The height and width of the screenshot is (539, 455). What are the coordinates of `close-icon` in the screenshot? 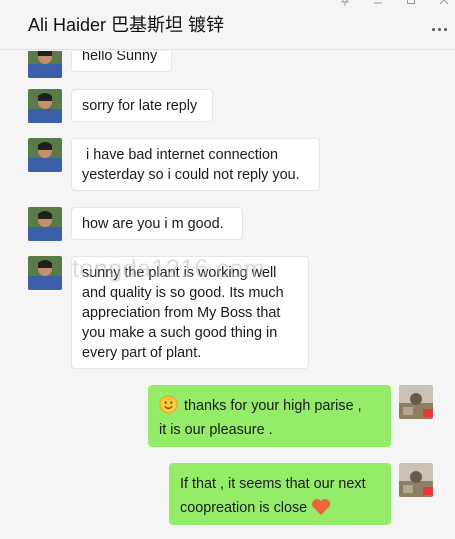 It's located at (444, 4).